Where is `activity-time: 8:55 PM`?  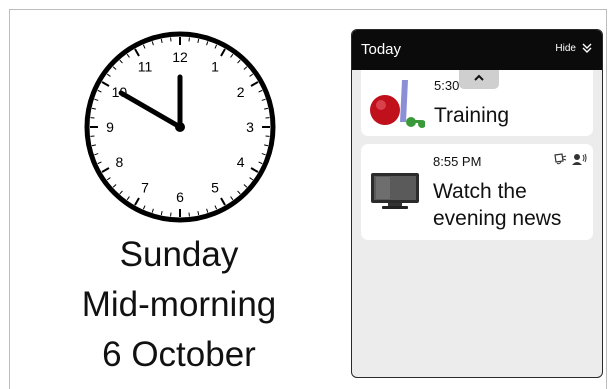
activity-time: 8:55 PM is located at coordinates (457, 161).